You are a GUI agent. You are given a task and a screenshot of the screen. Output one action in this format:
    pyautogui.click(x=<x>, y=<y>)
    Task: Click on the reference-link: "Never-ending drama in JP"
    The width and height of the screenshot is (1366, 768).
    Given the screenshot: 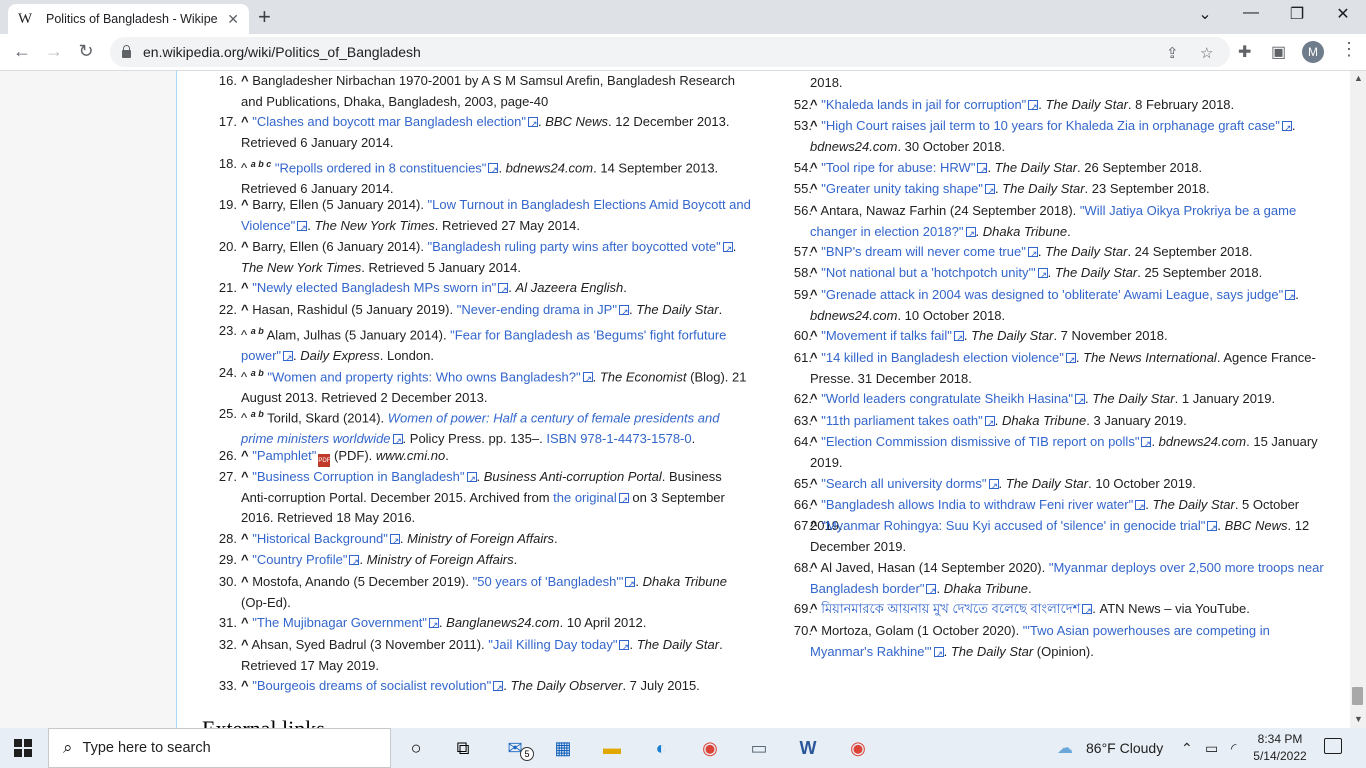 What is the action you would take?
    pyautogui.click(x=537, y=309)
    